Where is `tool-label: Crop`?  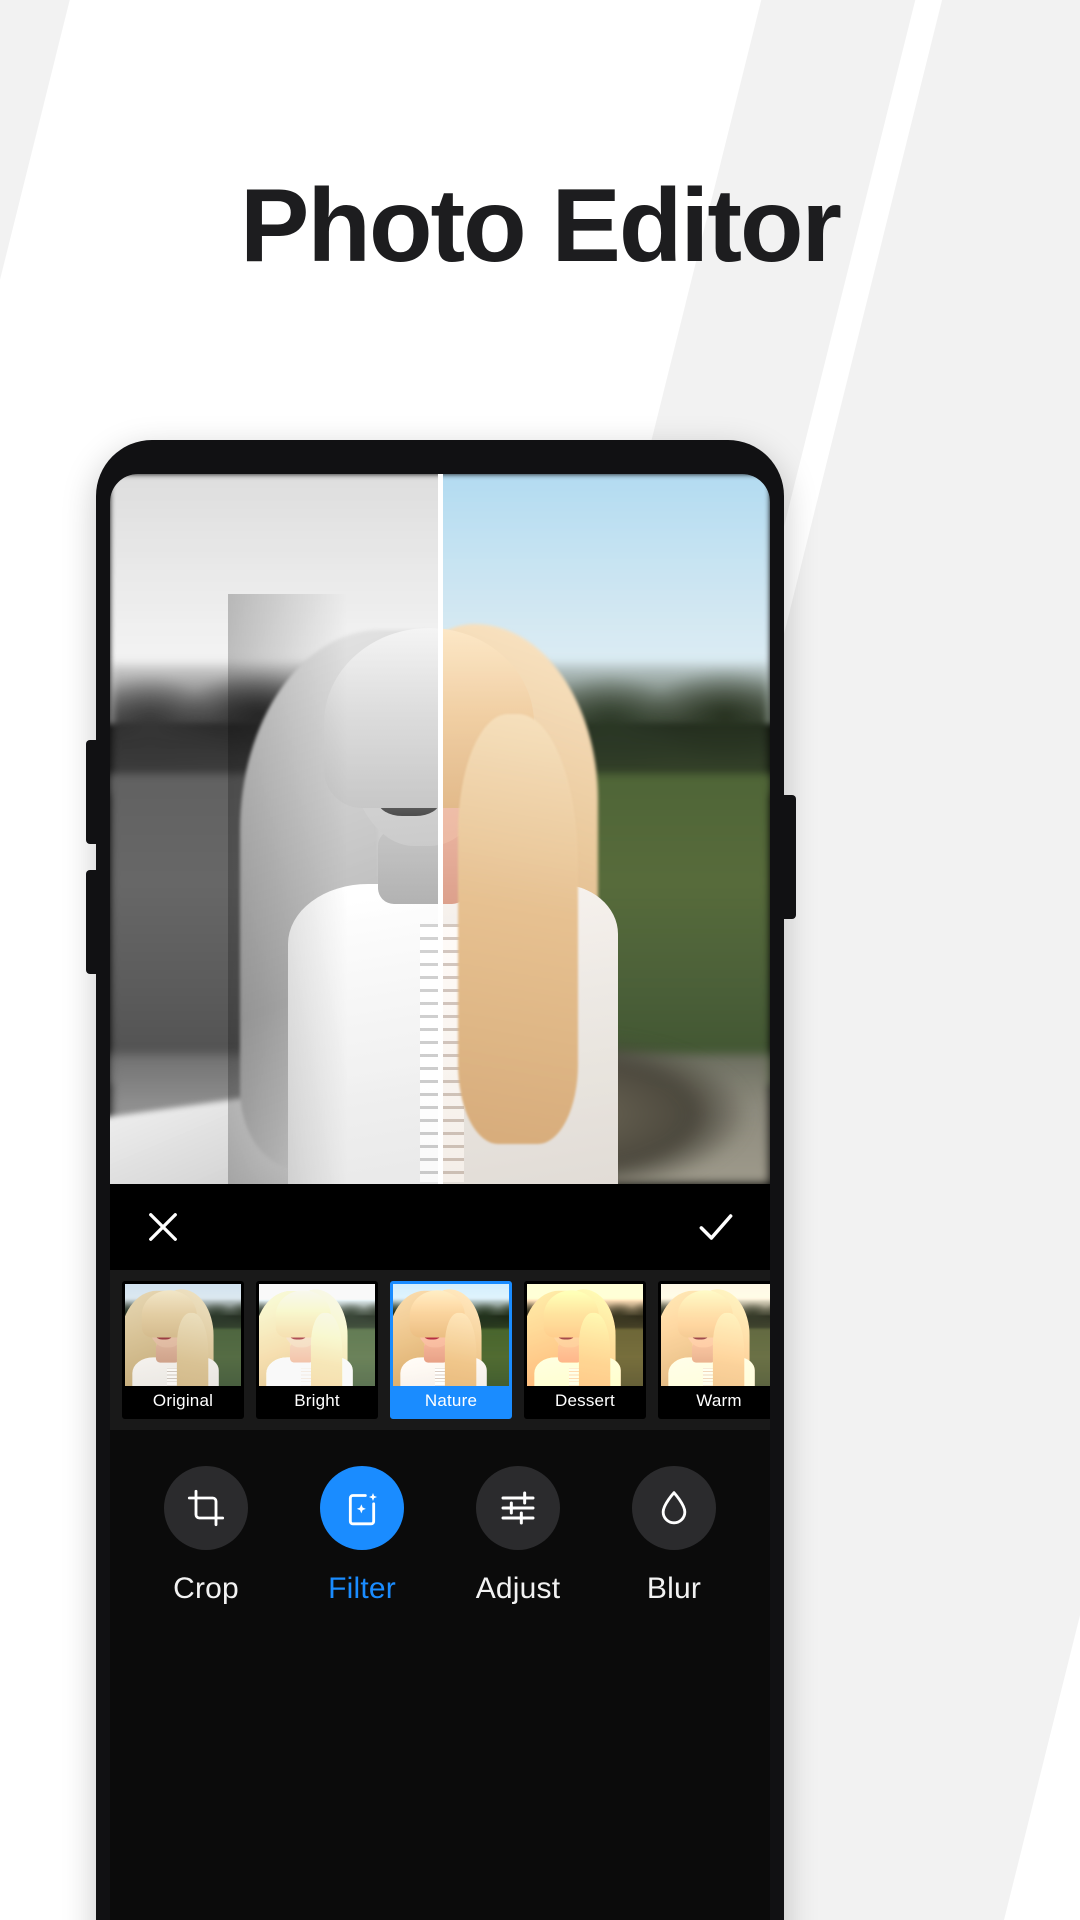
tool-label: Crop is located at coordinates (206, 1588).